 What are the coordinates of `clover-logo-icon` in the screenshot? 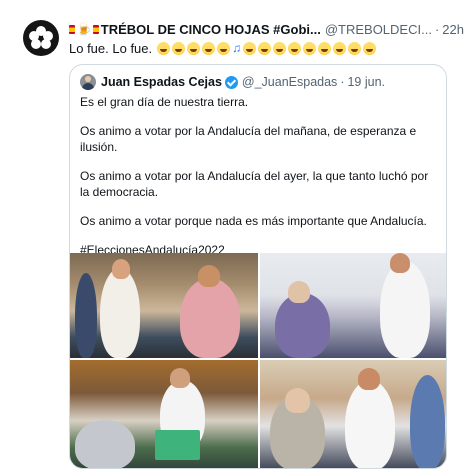 It's located at (41, 37).